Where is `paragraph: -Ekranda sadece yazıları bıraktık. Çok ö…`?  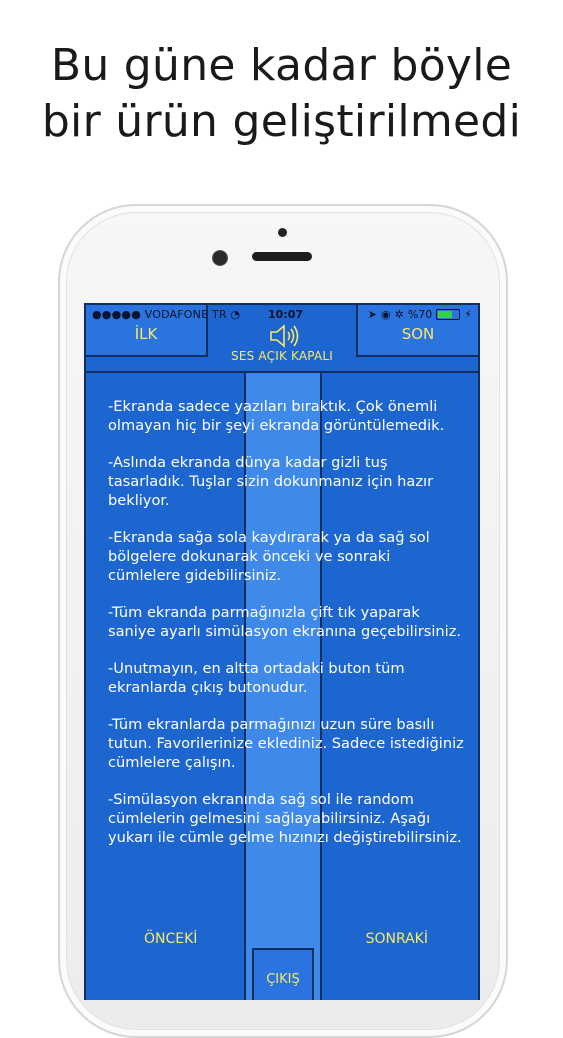 paragraph: -Ekranda sadece yazıları bıraktık. Çok ö… is located at coordinates (276, 416).